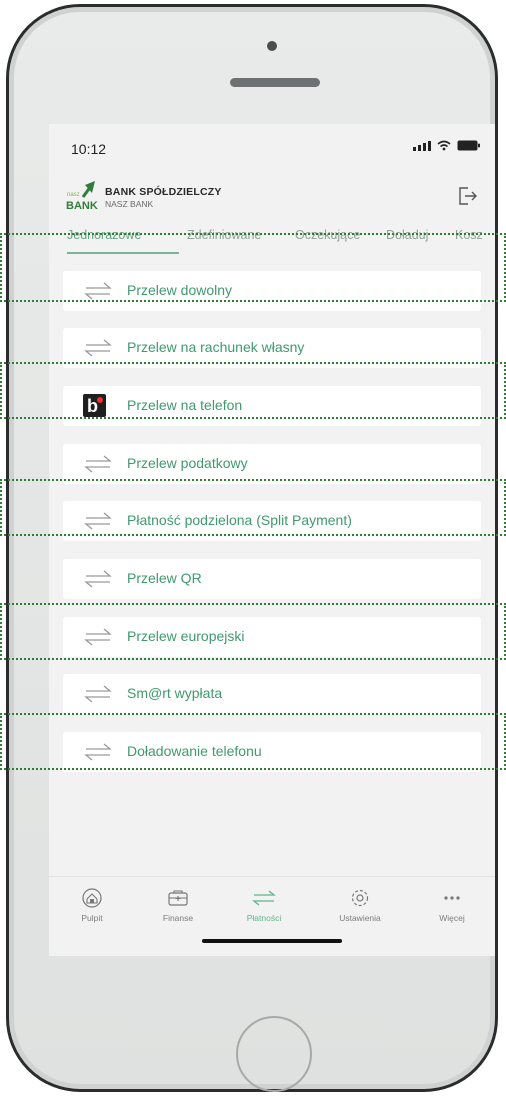  What do you see at coordinates (175, 693) in the screenshot?
I see `list-item-label: Sm@rt wypłata` at bounding box center [175, 693].